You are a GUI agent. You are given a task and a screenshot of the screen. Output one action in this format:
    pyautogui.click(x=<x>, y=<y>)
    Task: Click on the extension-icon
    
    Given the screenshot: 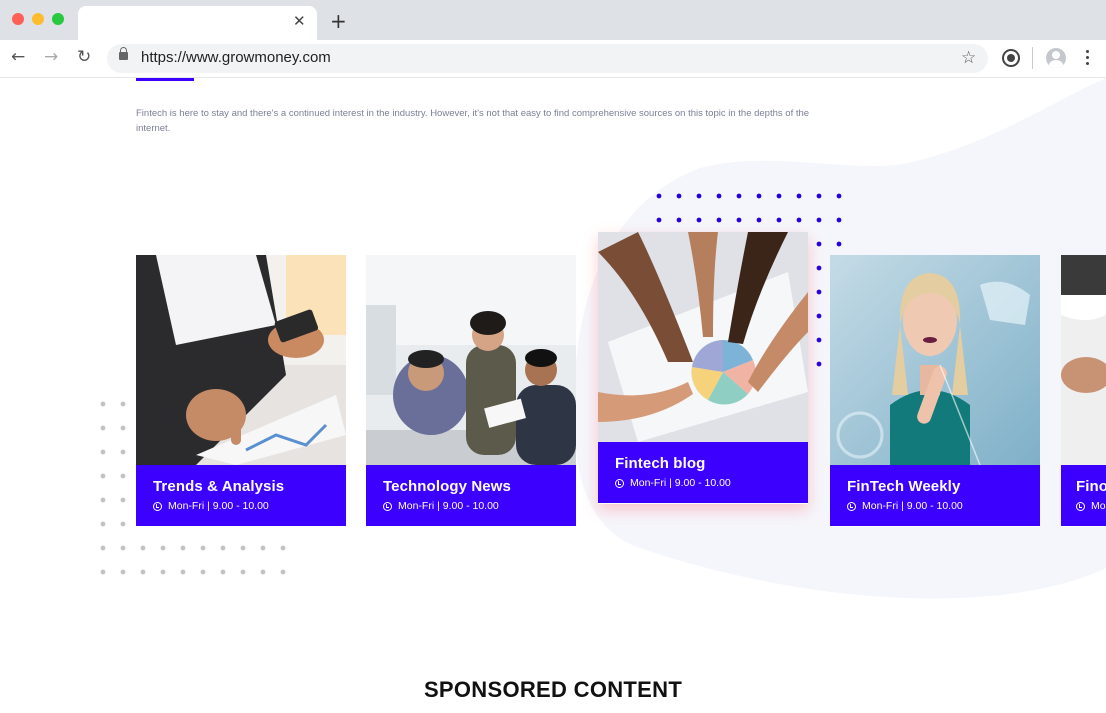 What is the action you would take?
    pyautogui.click(x=1011, y=58)
    